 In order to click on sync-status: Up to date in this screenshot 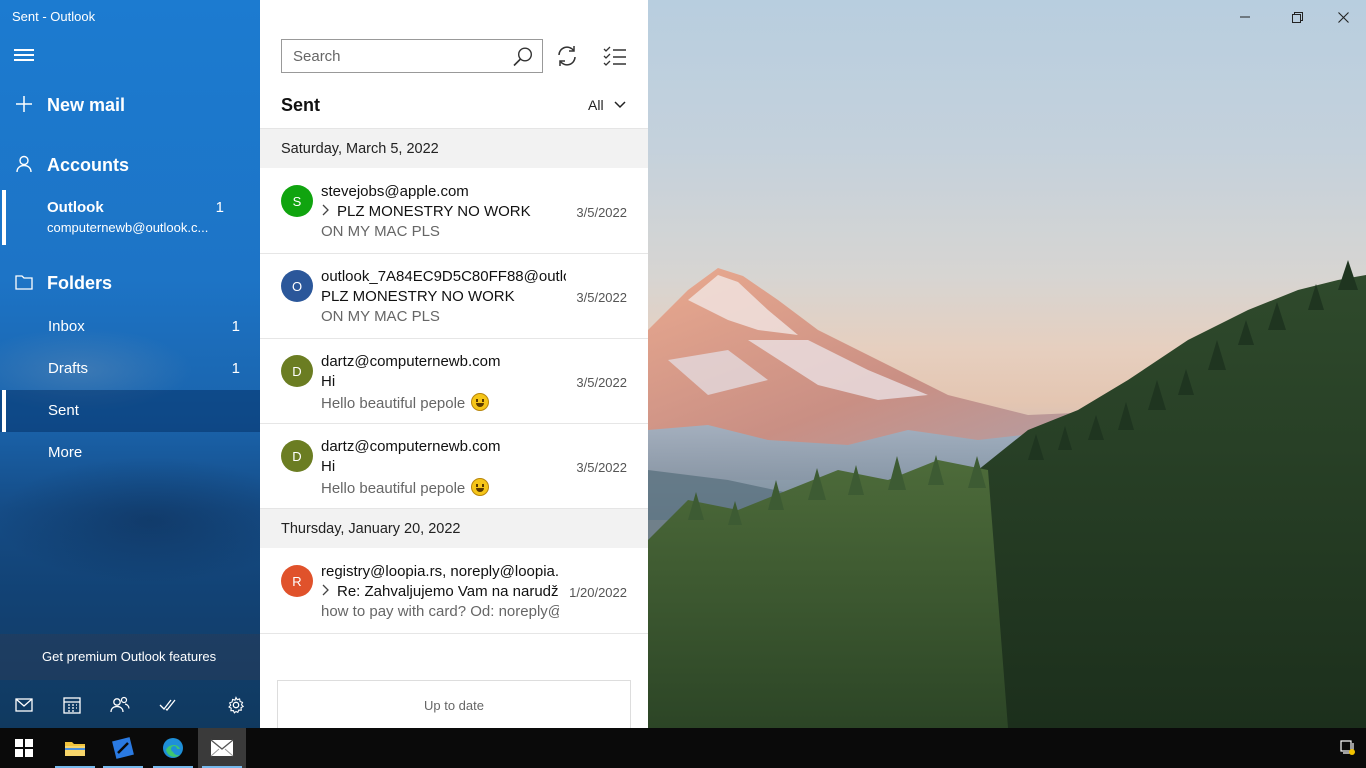, I will do `click(454, 706)`.